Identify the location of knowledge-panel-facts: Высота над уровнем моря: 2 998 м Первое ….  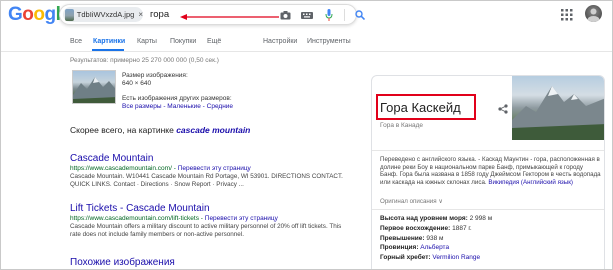
(436, 238).